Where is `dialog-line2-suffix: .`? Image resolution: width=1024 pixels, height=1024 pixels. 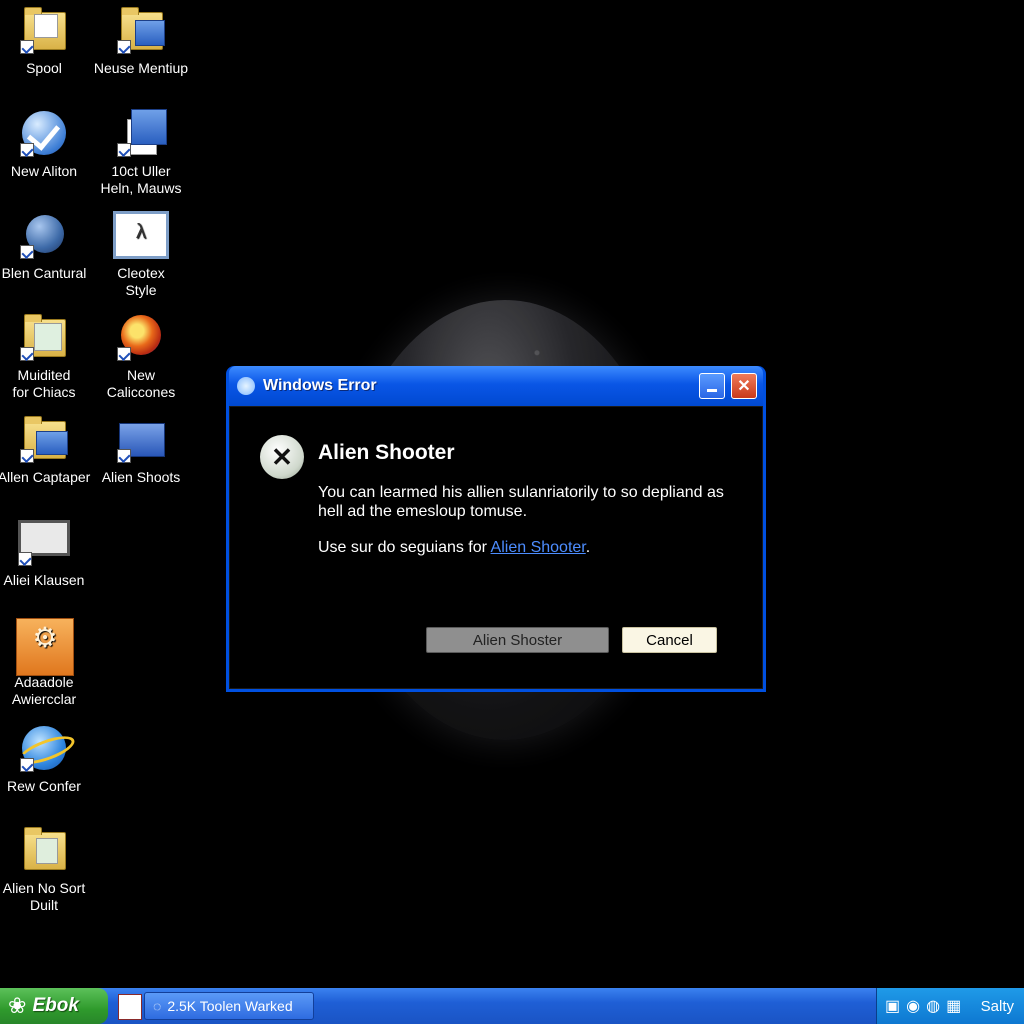
dialog-line2-suffix: . is located at coordinates (588, 547).